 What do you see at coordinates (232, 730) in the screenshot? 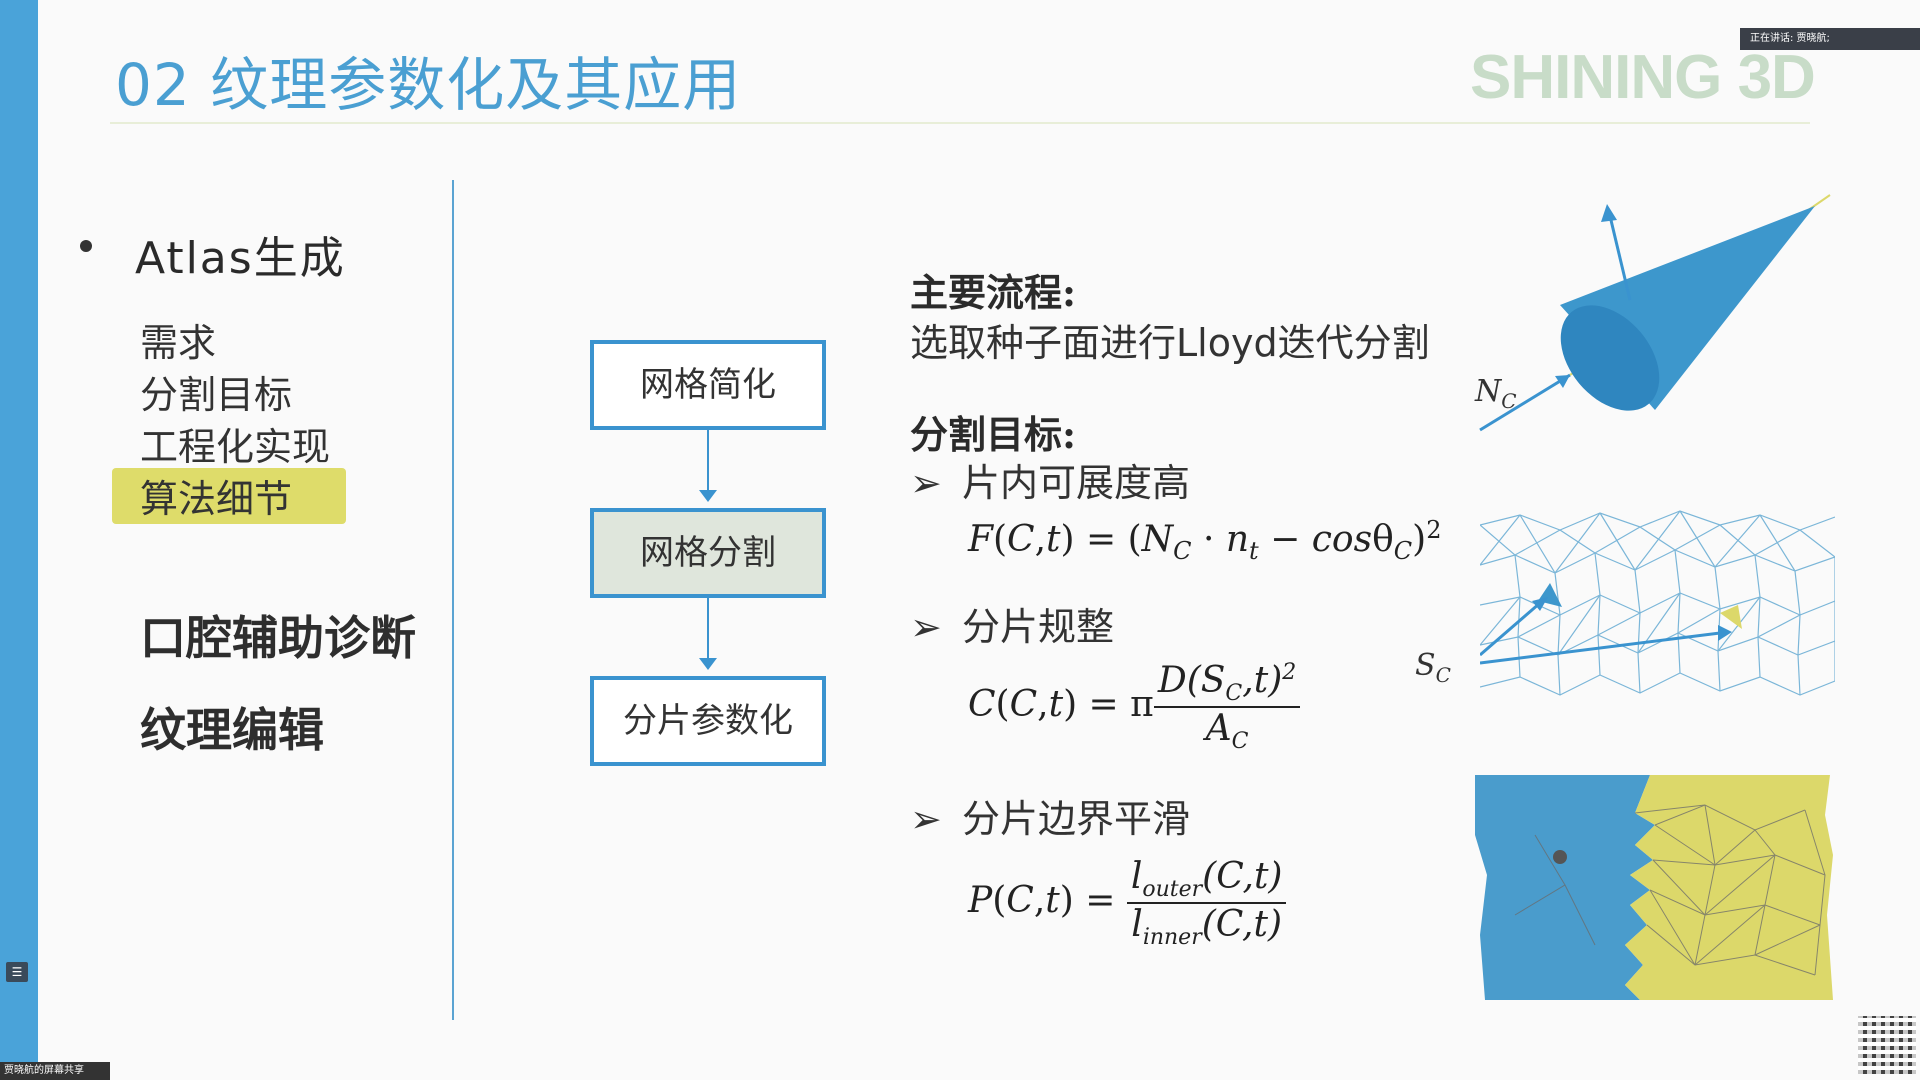
I see `outline-topic-texture: 纹理编辑` at bounding box center [232, 730].